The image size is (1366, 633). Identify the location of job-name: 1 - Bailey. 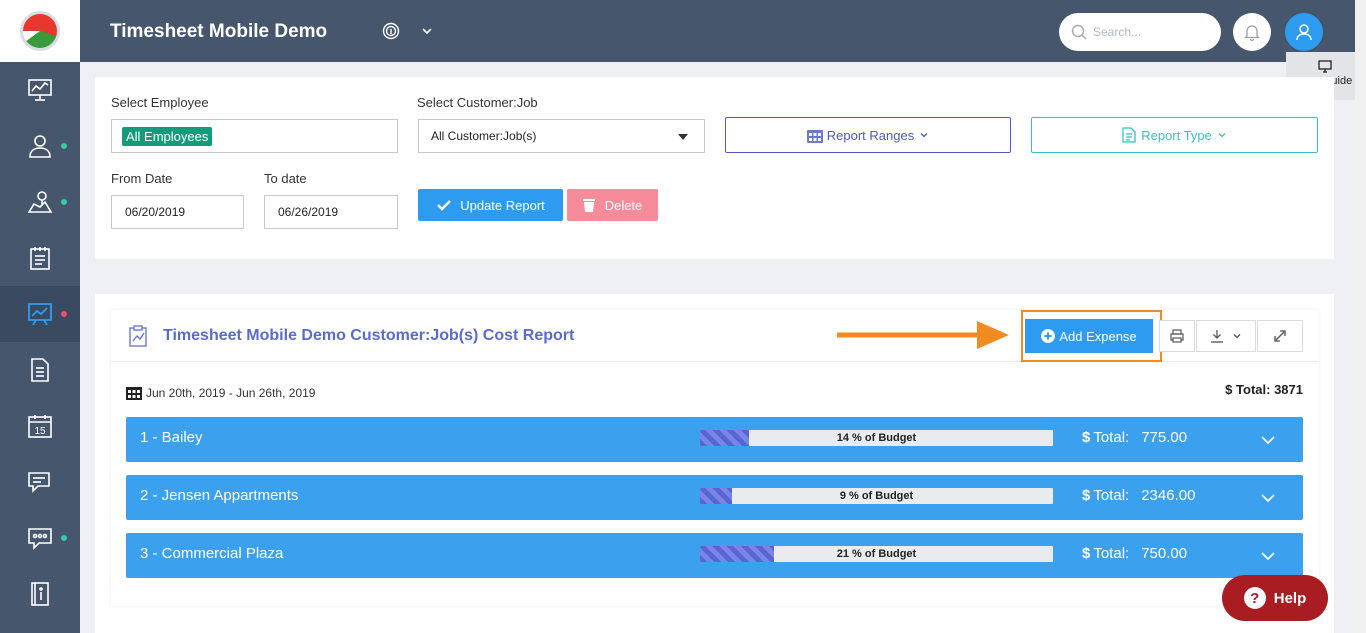
(171, 437).